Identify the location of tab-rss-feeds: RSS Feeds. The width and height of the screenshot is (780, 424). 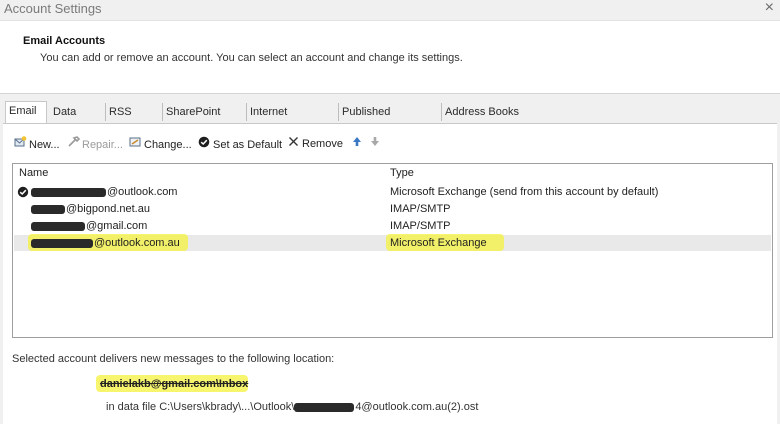
(134, 119).